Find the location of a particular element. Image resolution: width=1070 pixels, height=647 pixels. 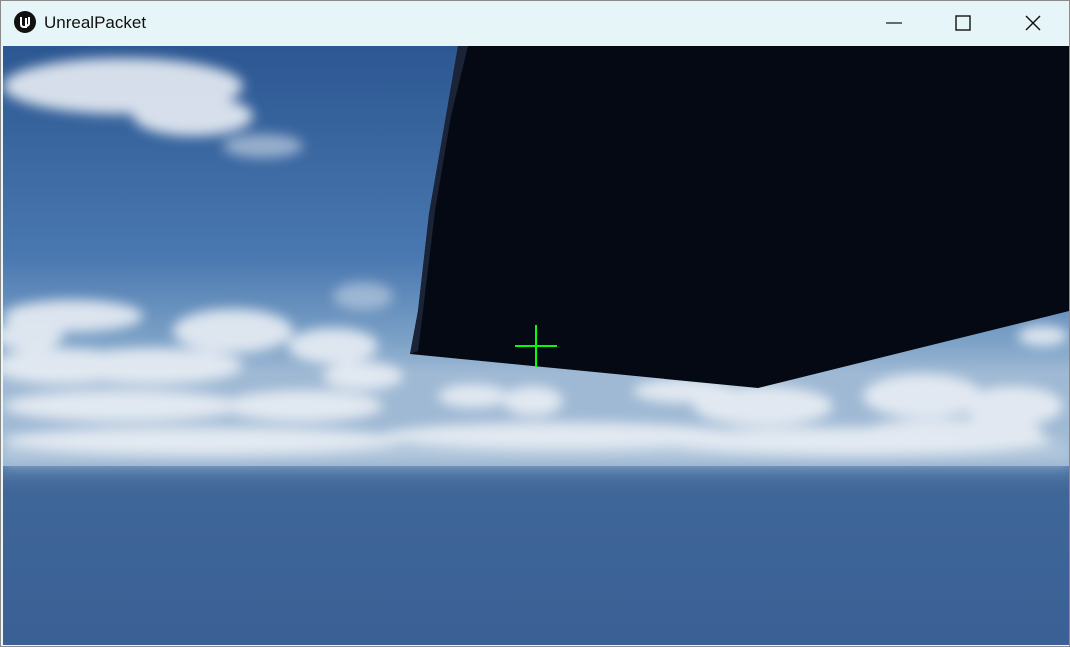

unreal-engine-logo-icon is located at coordinates (25, 22).